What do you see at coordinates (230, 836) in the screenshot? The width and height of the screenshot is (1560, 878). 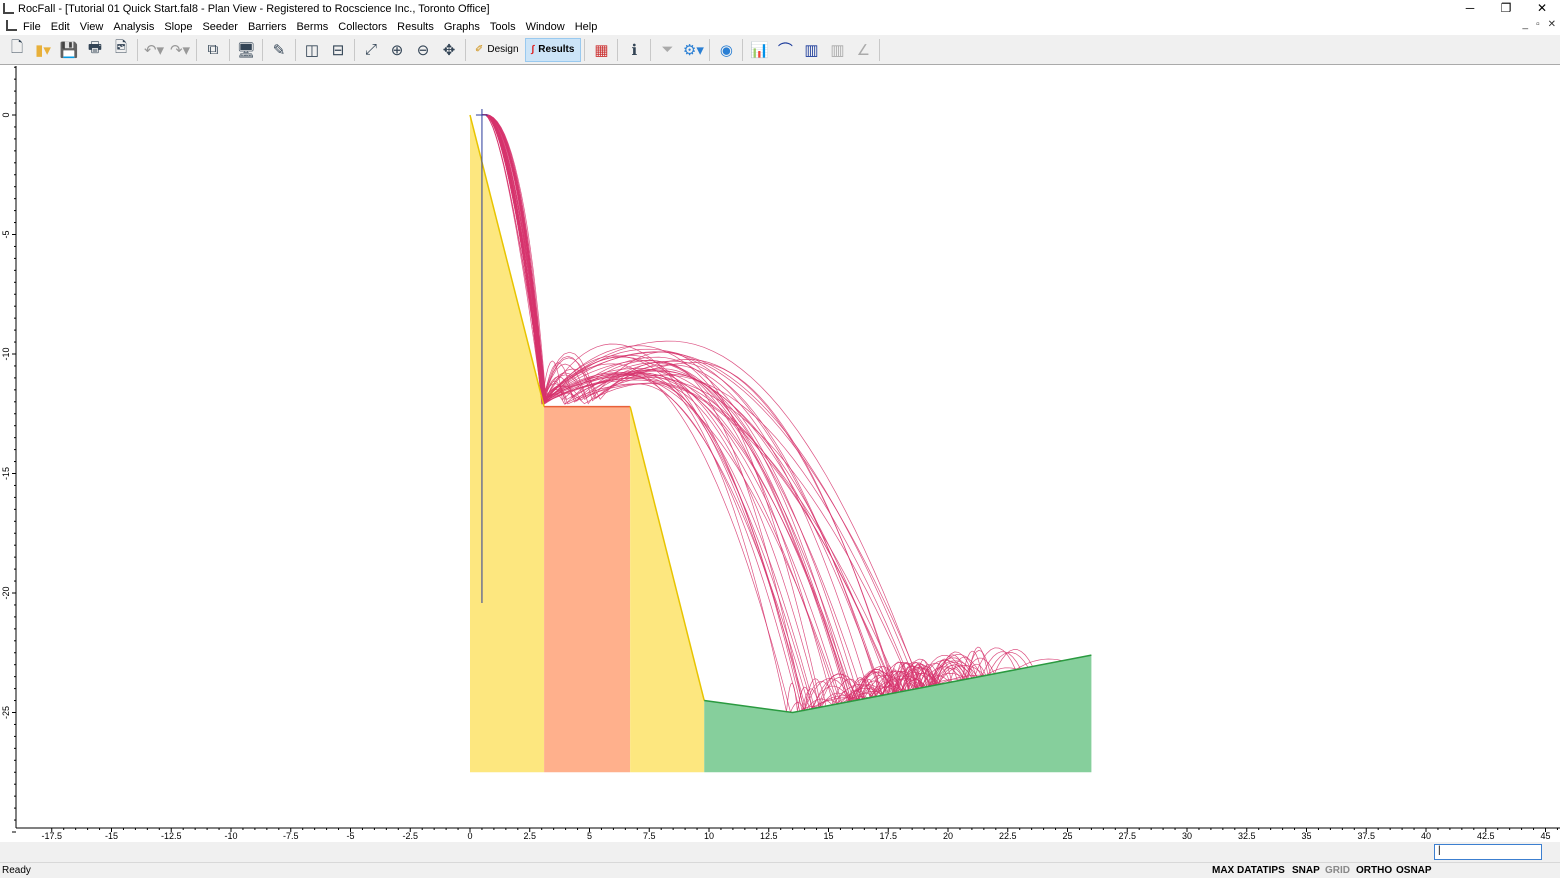 I see `x-tick-label: -10` at bounding box center [230, 836].